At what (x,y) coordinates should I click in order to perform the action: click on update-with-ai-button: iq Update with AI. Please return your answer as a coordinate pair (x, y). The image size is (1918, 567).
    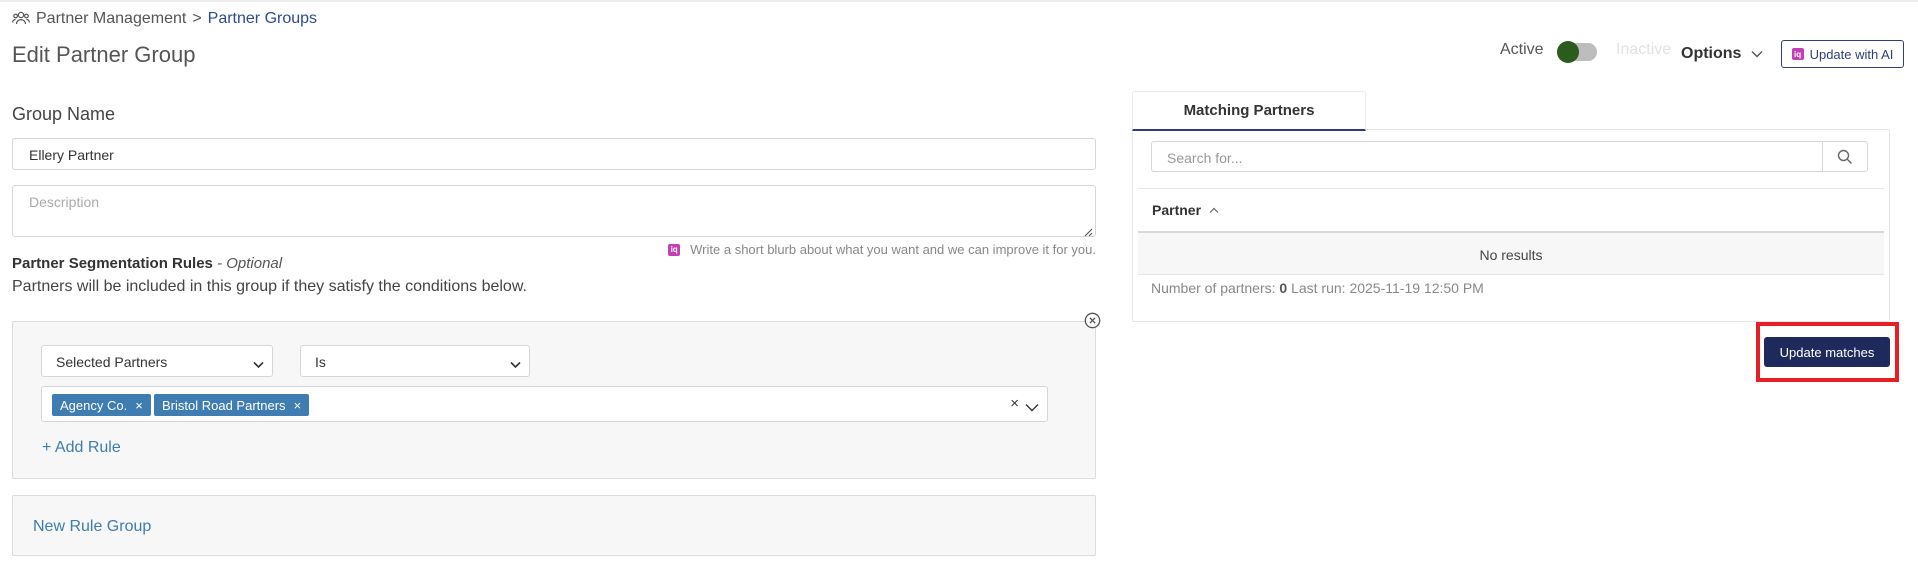
    Looking at the image, I should click on (1842, 54).